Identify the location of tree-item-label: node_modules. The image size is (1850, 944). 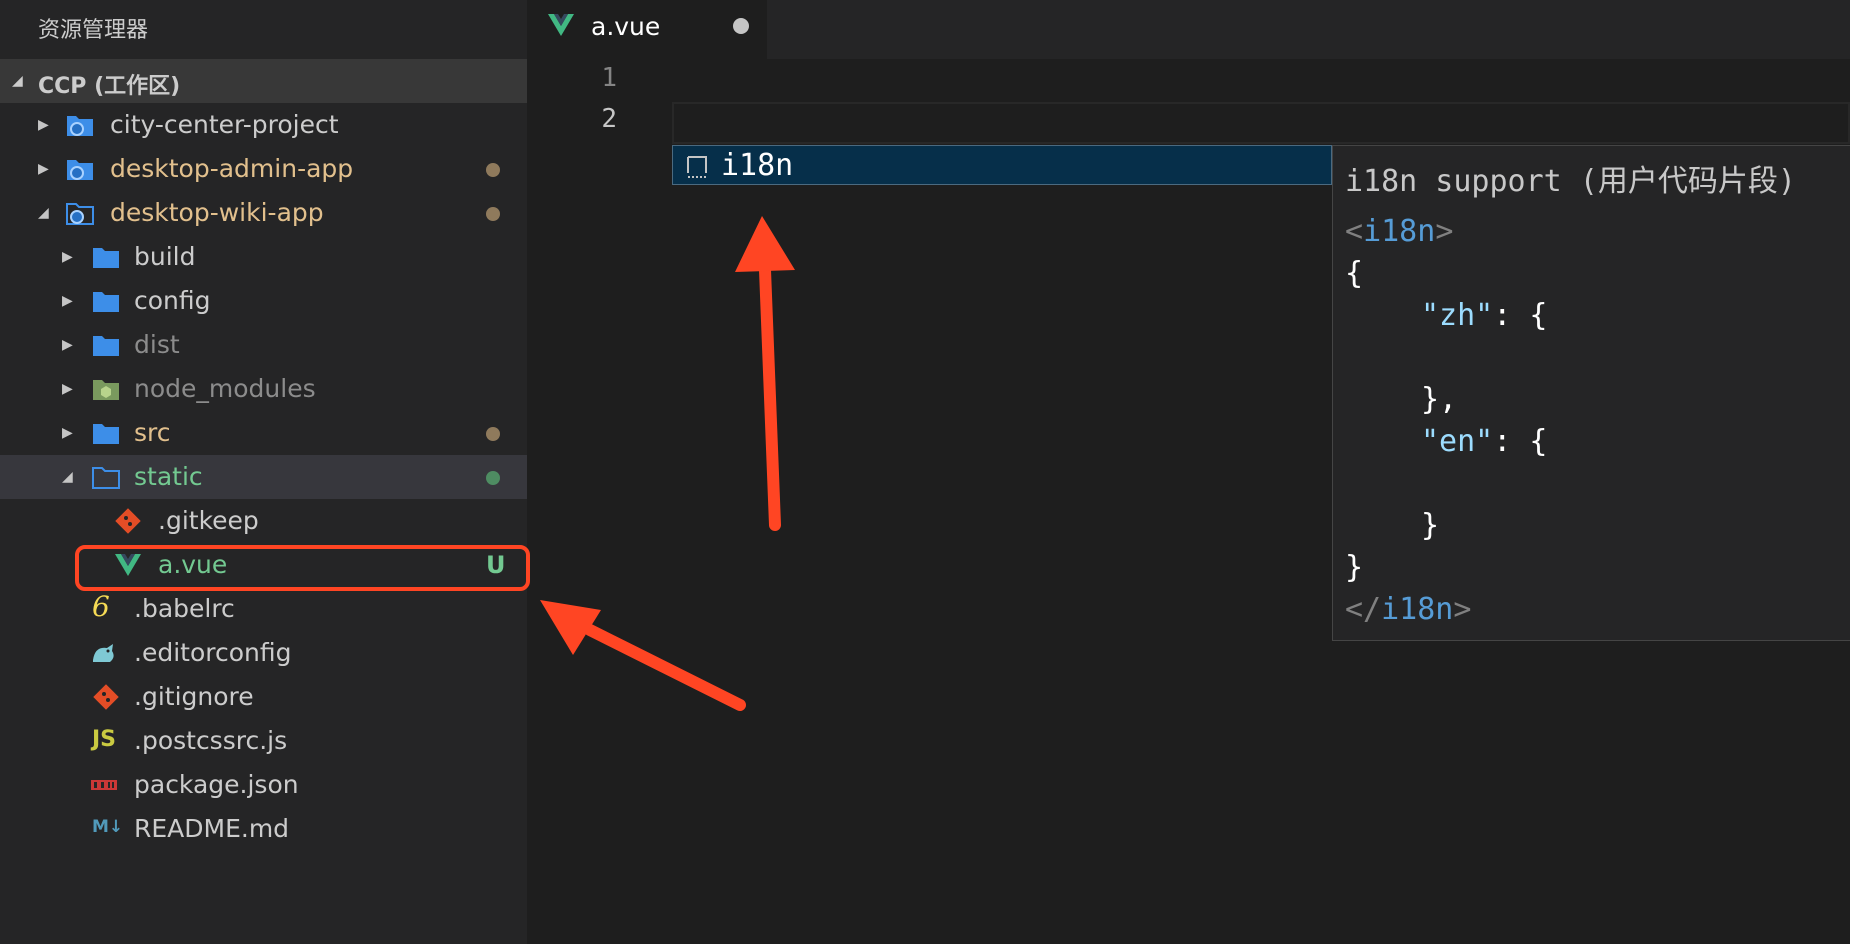
(225, 388).